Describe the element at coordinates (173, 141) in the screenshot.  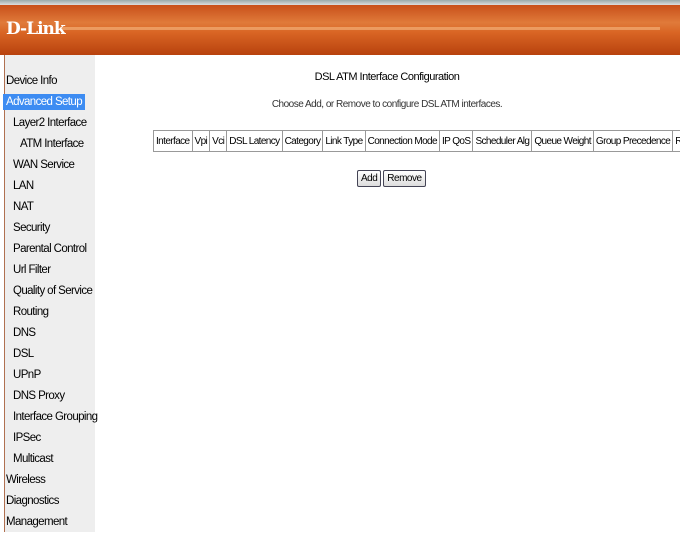
I see `column-header-interface: Interface` at that location.